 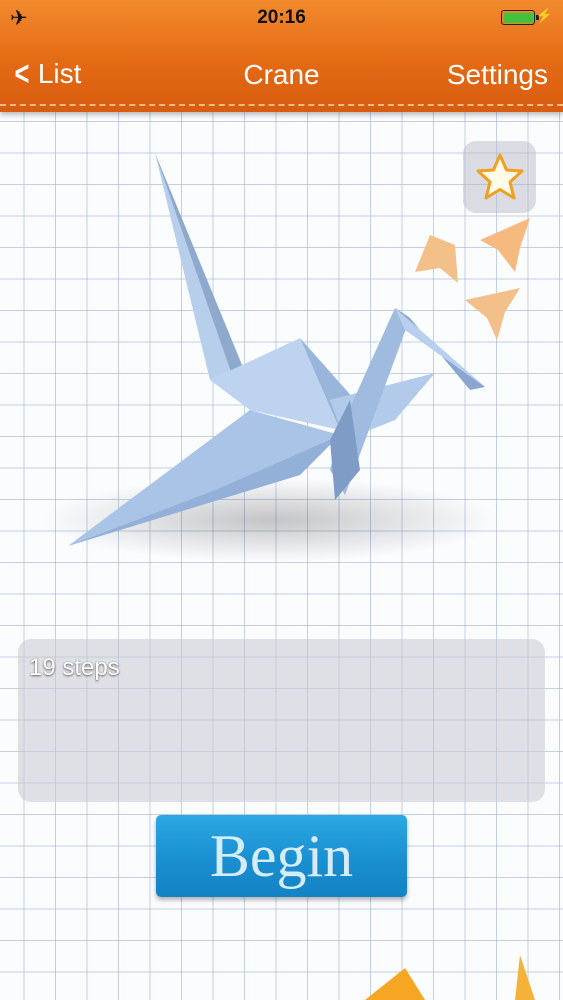 I want to click on battery-icon, so click(x=520, y=17).